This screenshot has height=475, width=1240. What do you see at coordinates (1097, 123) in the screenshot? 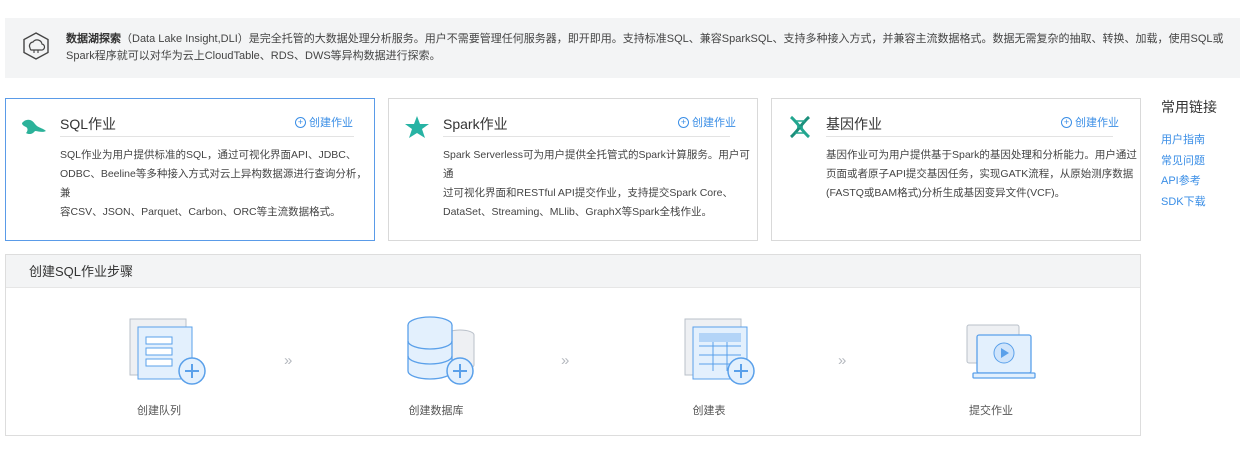
I see `gene-create-job-label: 创建作业` at bounding box center [1097, 123].